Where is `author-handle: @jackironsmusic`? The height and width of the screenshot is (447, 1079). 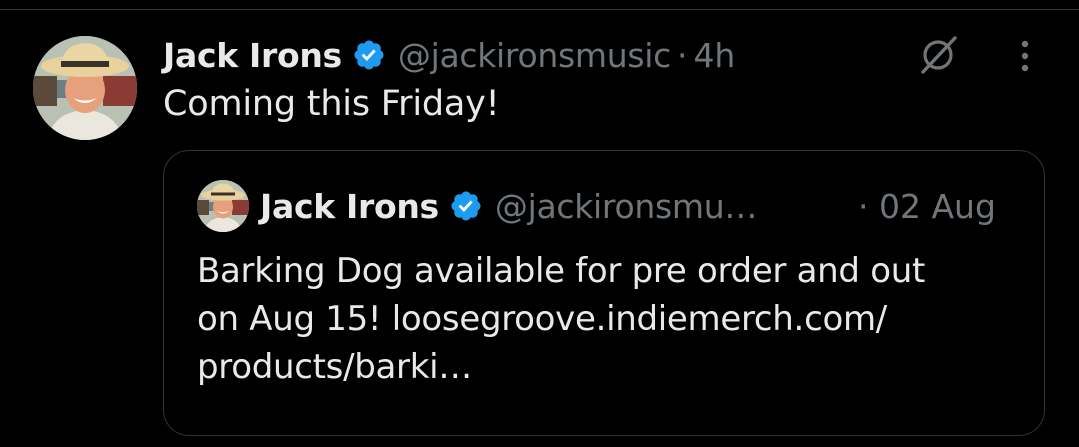 author-handle: @jackironsmusic is located at coordinates (534, 55).